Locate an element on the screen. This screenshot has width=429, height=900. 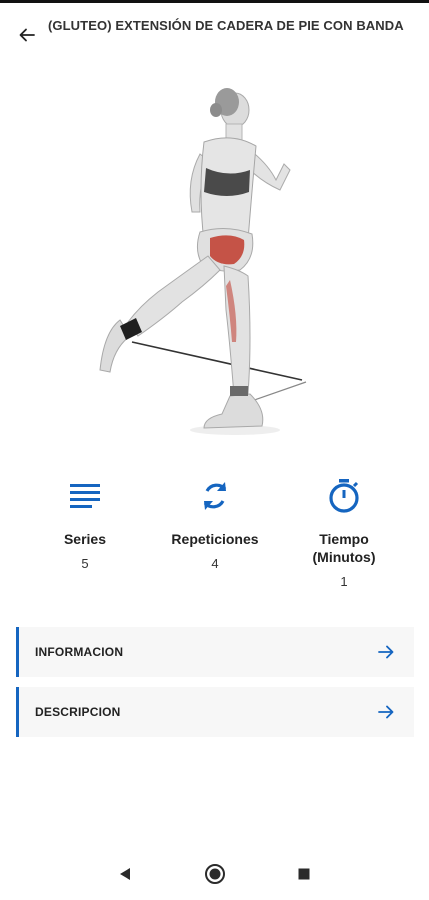
nav-home-button is located at coordinates (215, 874).